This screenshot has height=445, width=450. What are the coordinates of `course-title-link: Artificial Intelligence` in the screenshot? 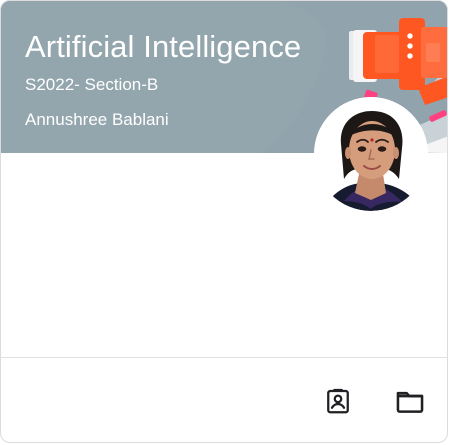 It's located at (163, 47).